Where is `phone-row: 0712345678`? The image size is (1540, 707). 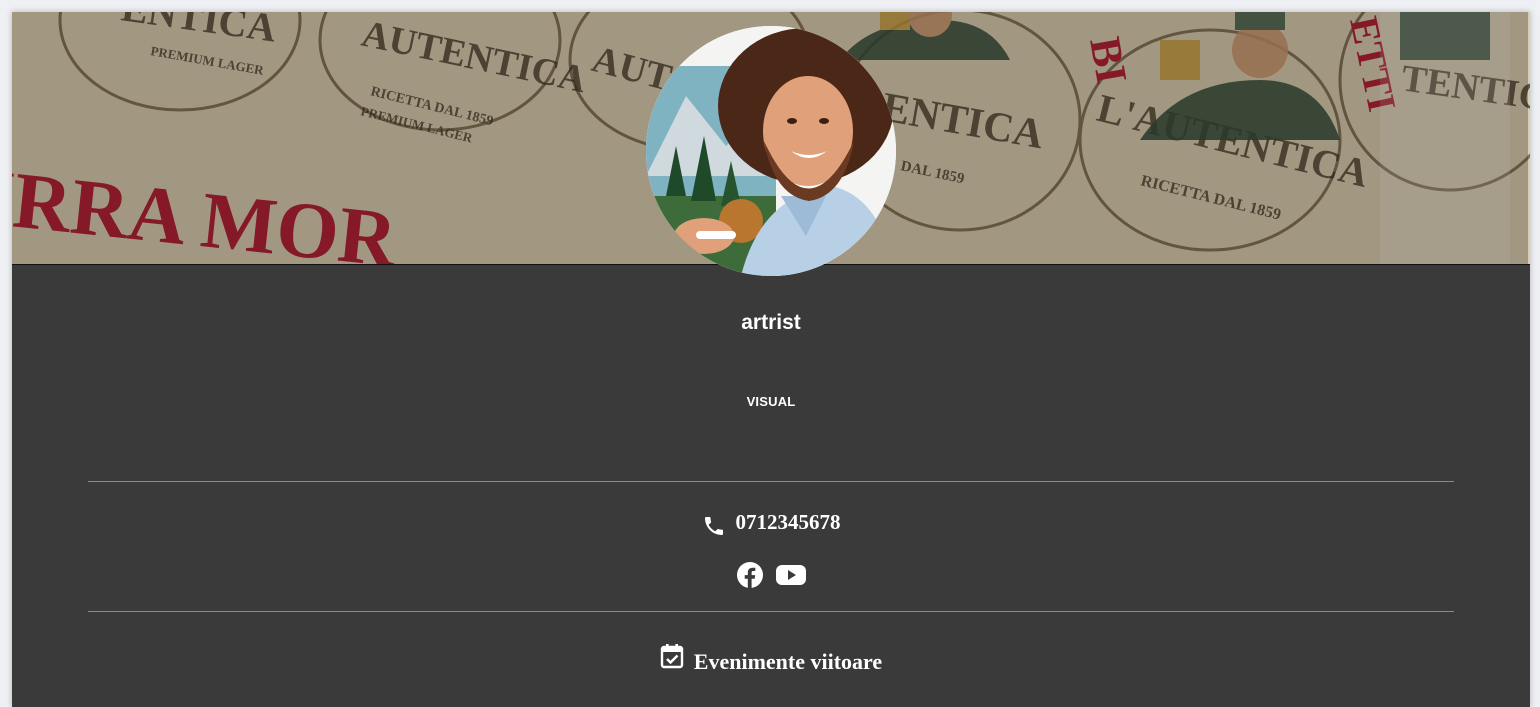 phone-row: 0712345678 is located at coordinates (771, 522).